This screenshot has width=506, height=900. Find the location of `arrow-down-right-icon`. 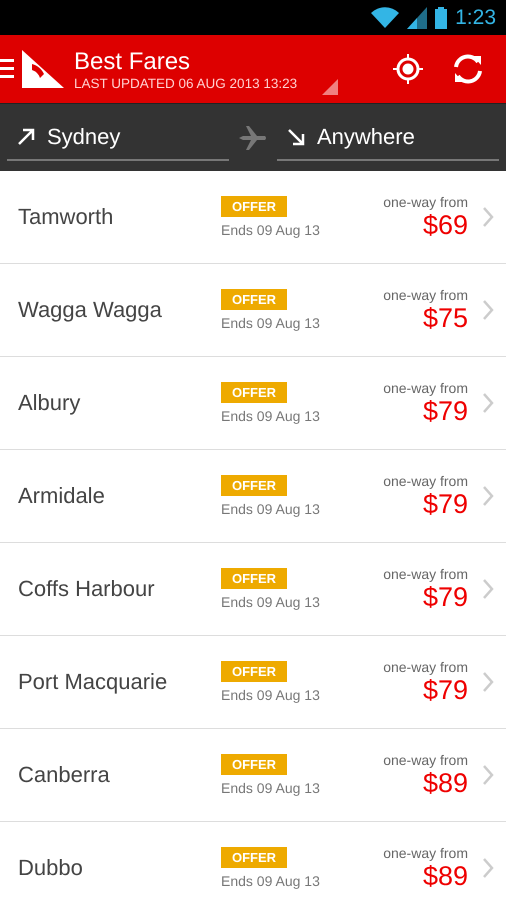

arrow-down-right-icon is located at coordinates (296, 137).